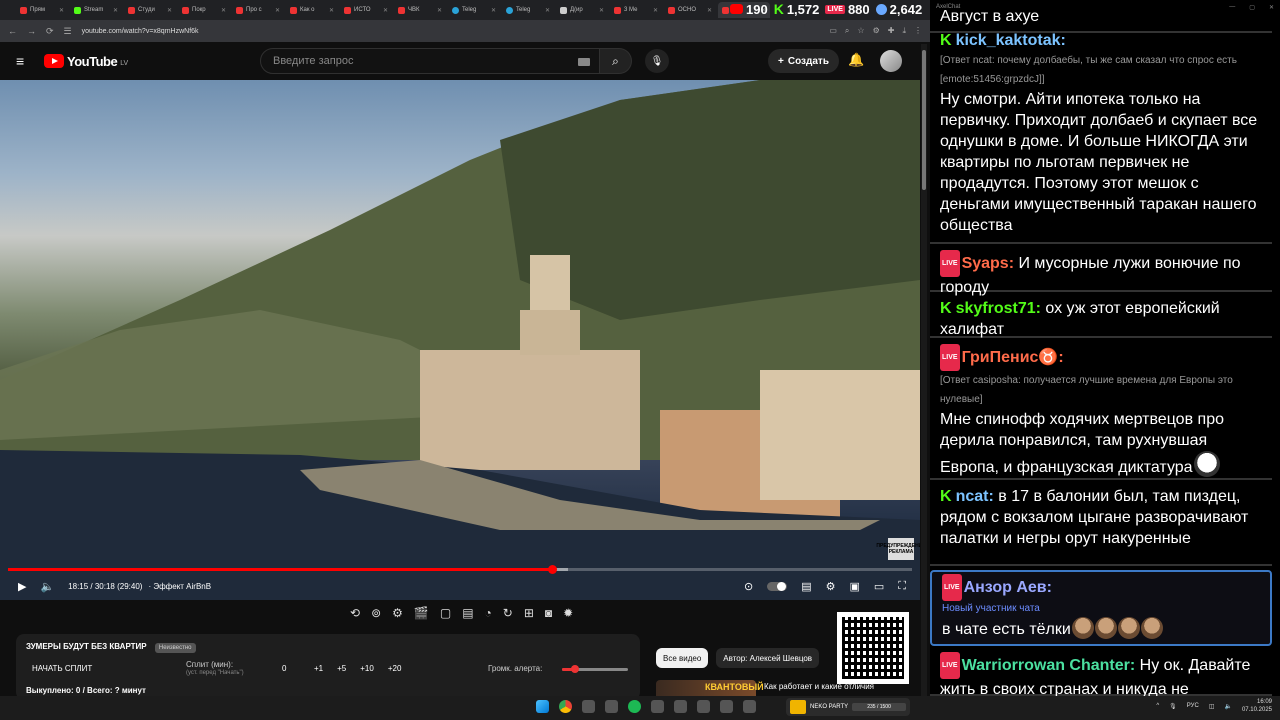 Image resolution: width=1280 pixels, height=720 pixels. I want to click on chrome-icon, so click(565, 706).